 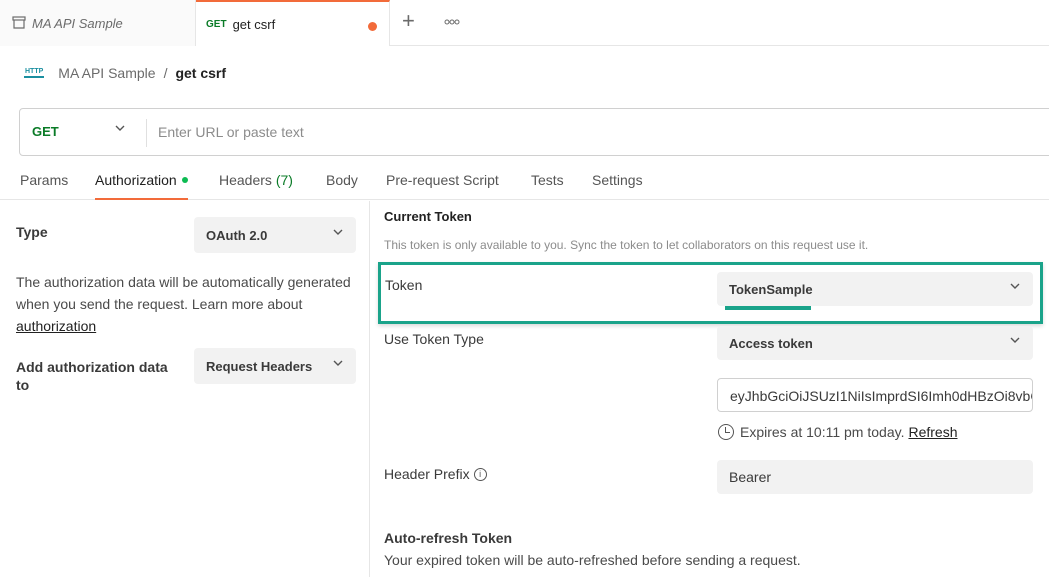 I want to click on breadcrumb-collection: MA API Sample, so click(x=106, y=73).